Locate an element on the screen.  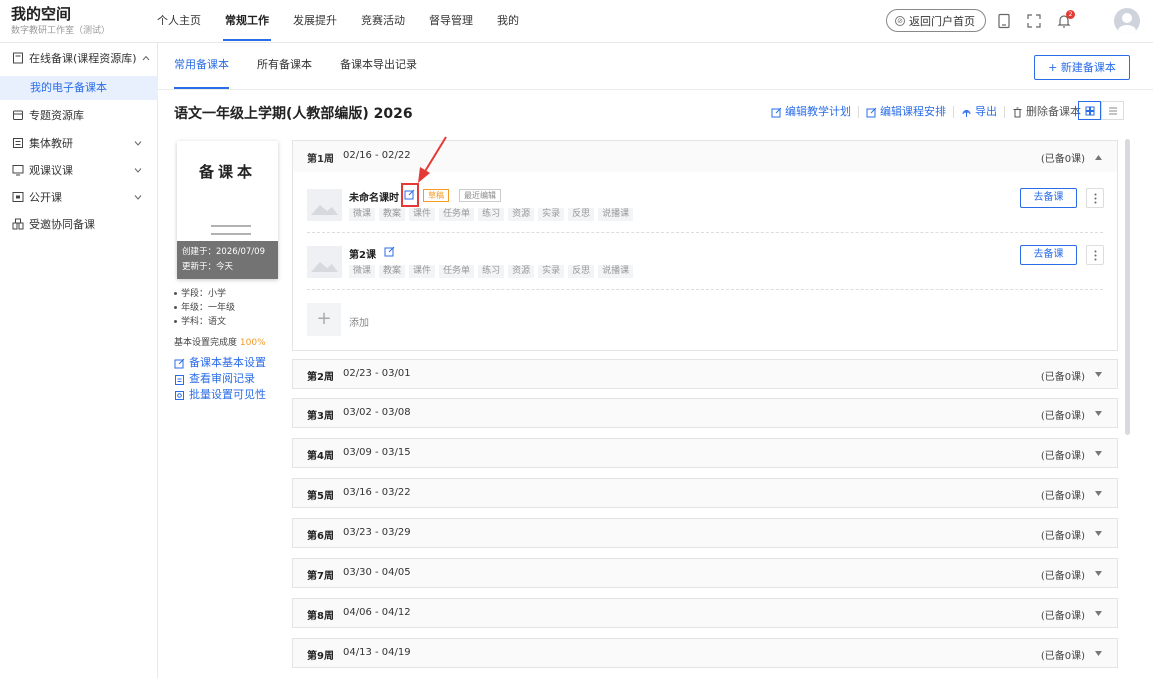
book-cover: 备课本 创建于：2026/07/09 更新于：今天 is located at coordinates (227, 210).